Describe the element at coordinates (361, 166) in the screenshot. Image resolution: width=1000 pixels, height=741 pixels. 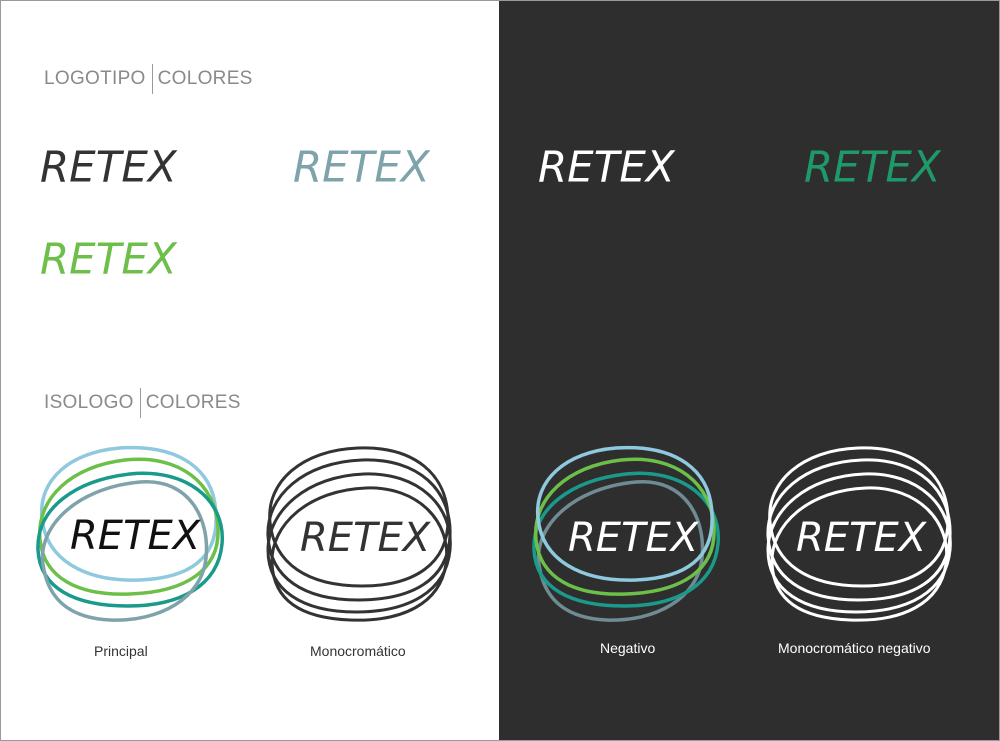
I see `wordmark-slate-blue: RETEX` at that location.